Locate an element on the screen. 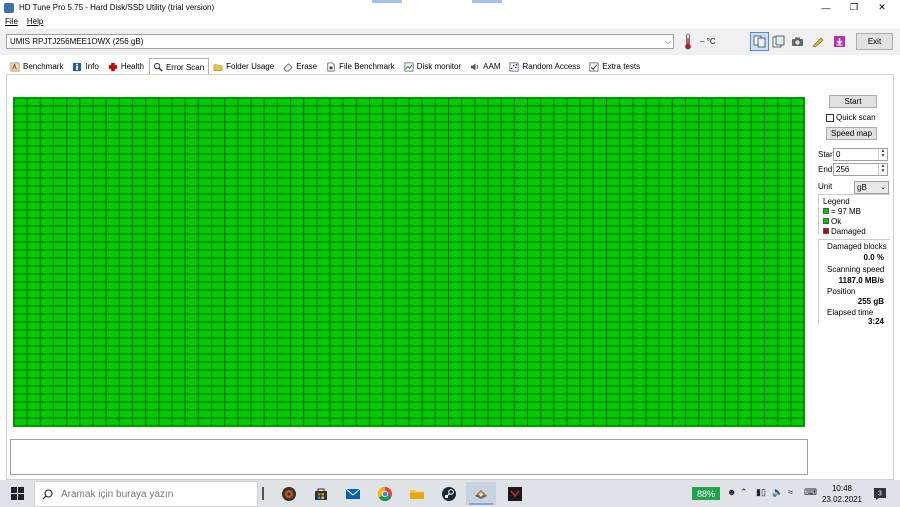 This screenshot has width=900, height=507. tab-file-benchmark: File Benchmark is located at coordinates (361, 66).